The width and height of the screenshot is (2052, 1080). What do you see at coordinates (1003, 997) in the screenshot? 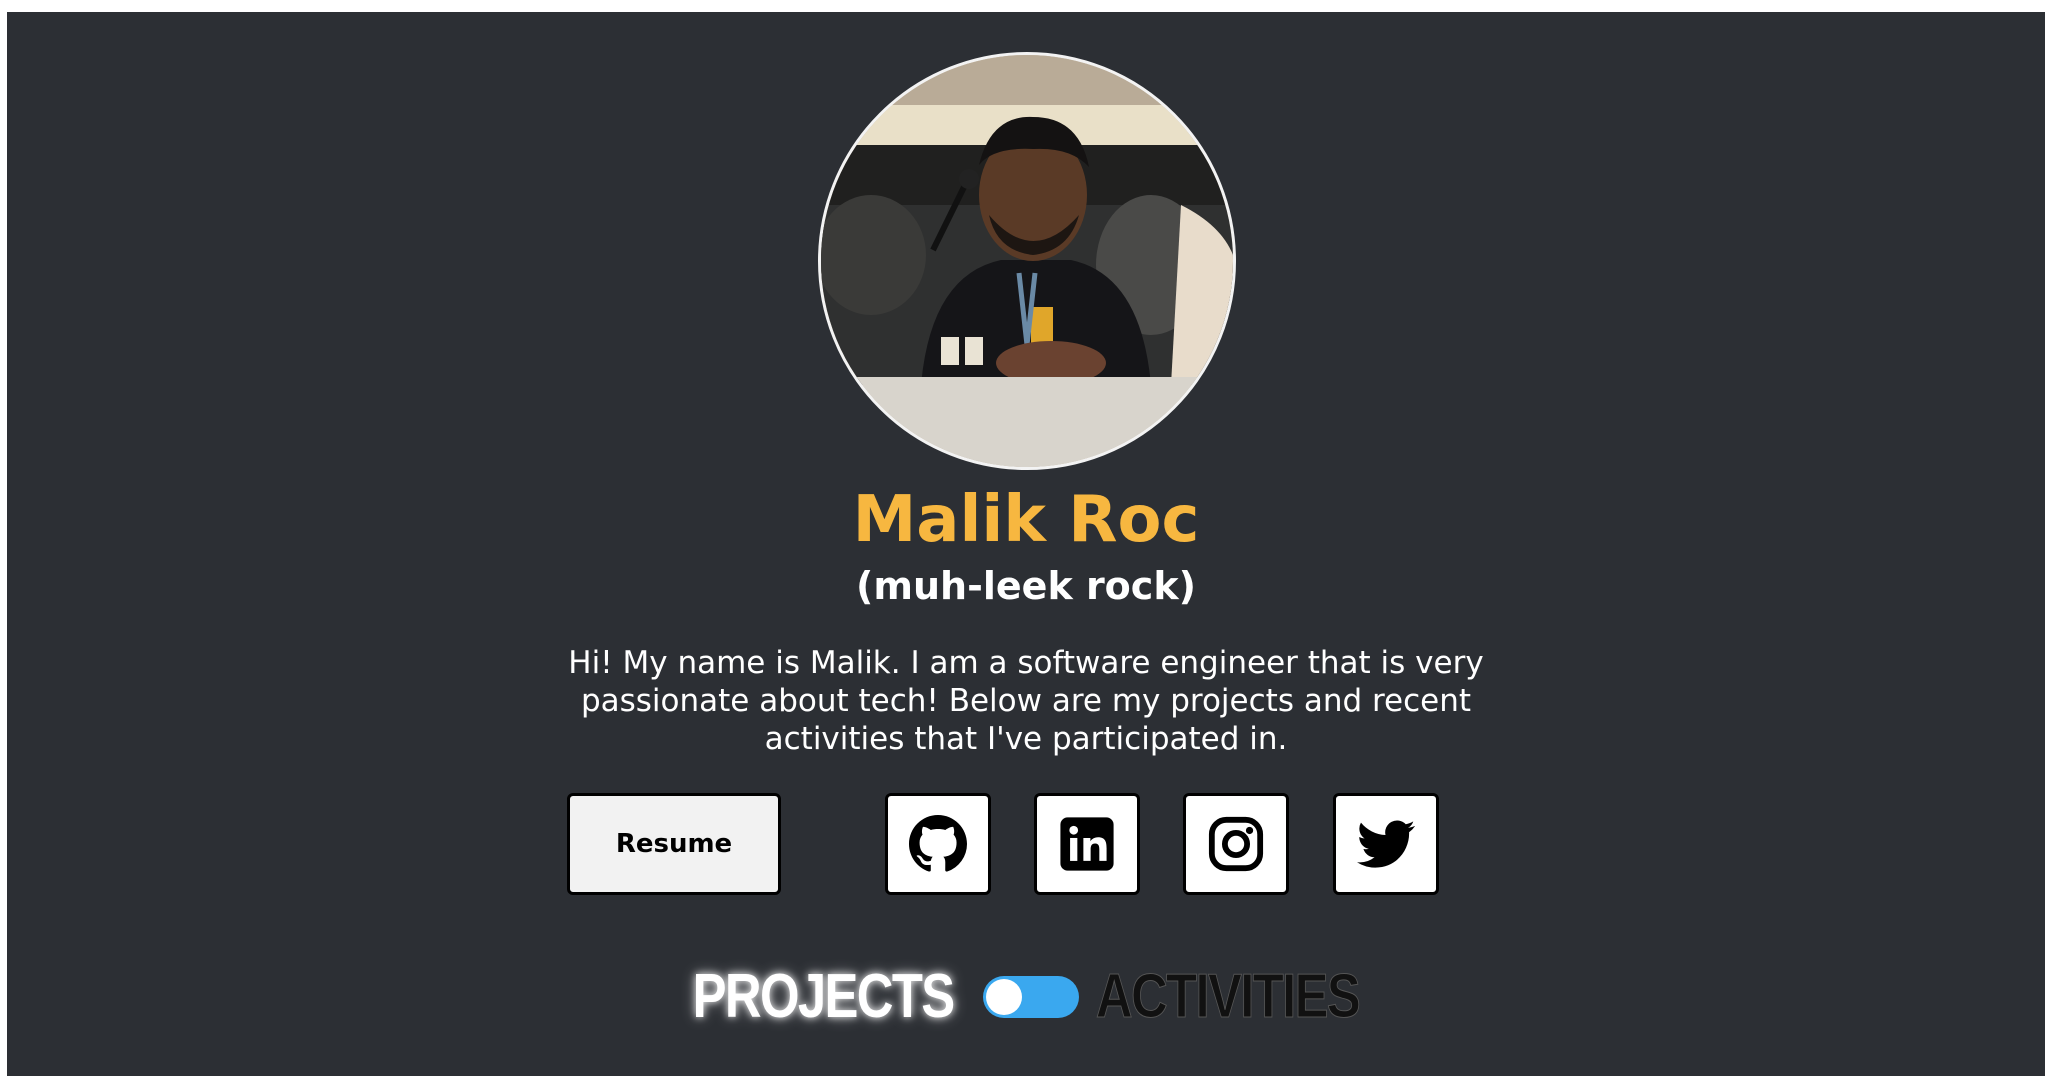
I see `switch-knob` at bounding box center [1003, 997].